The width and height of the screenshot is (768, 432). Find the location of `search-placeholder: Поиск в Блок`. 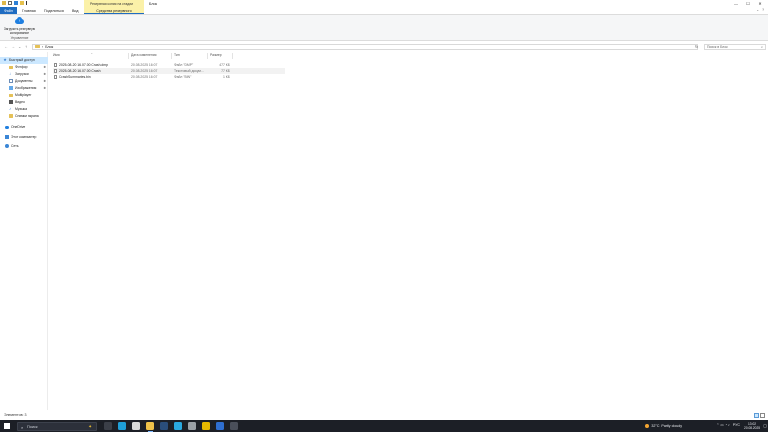

search-placeholder: Поиск в Блок is located at coordinates (717, 47).